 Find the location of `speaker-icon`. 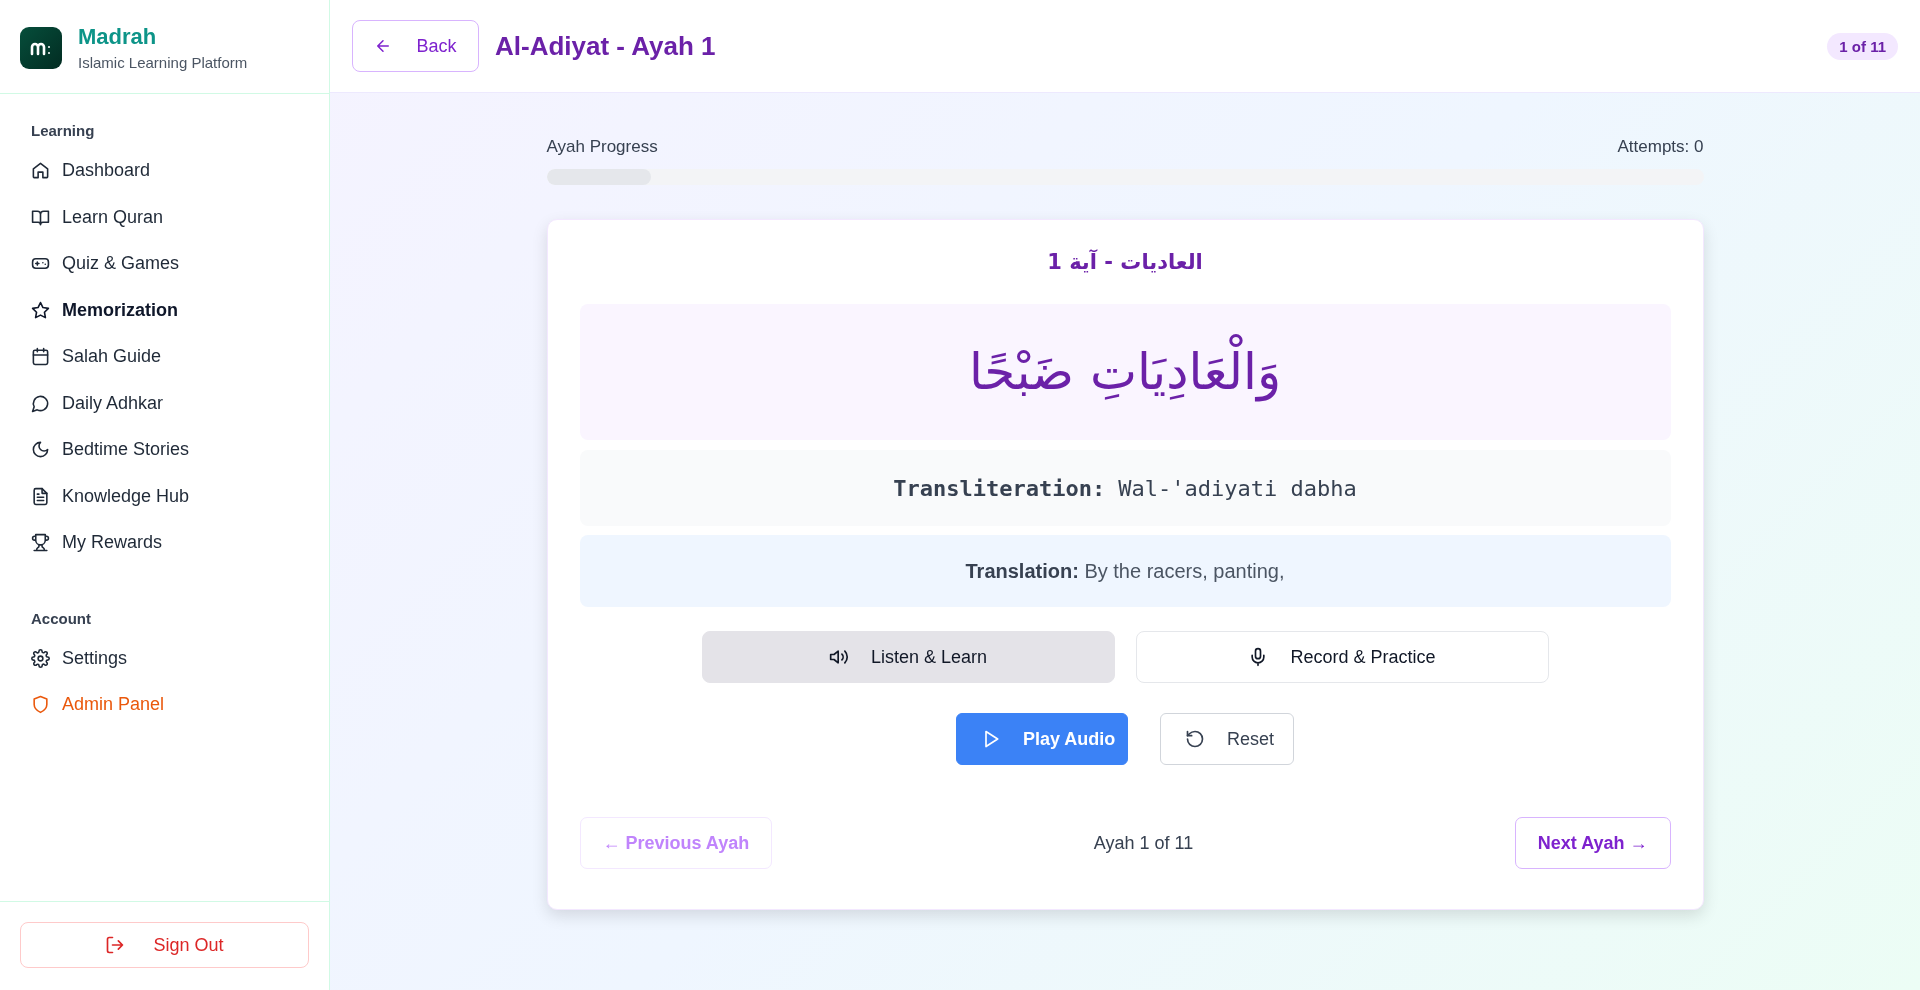

speaker-icon is located at coordinates (838, 657).